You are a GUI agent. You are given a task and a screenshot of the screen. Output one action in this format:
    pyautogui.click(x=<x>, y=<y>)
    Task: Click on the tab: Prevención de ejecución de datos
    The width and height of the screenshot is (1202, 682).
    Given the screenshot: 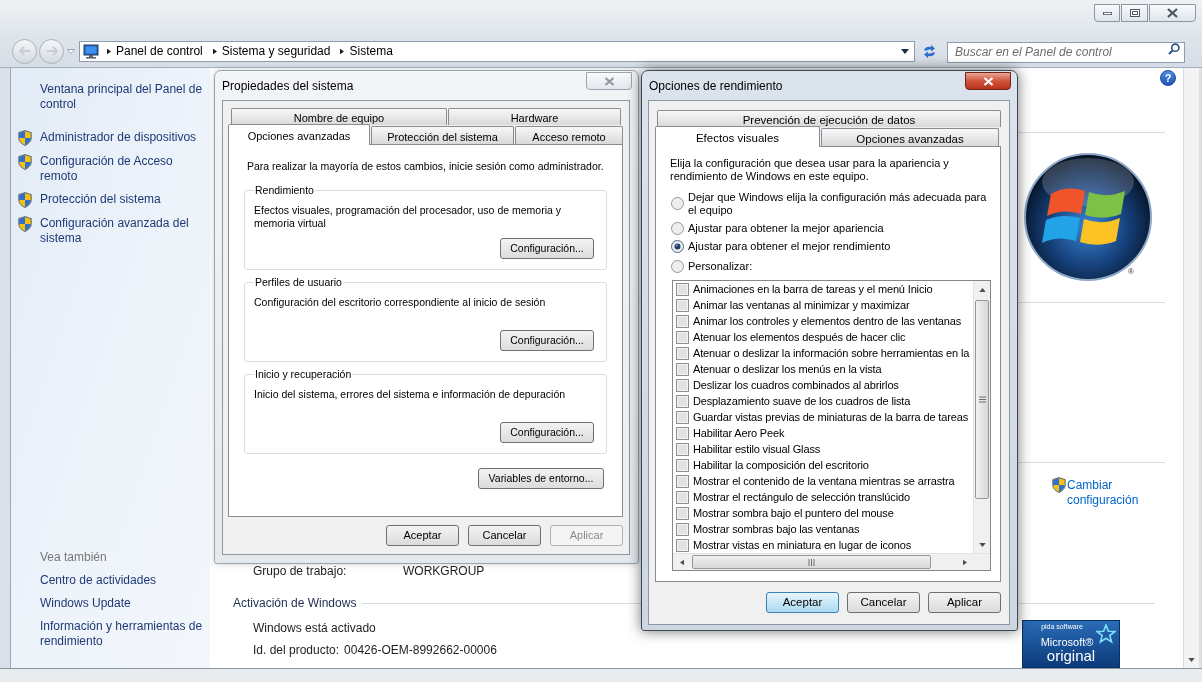 What is the action you would take?
    pyautogui.click(x=829, y=118)
    